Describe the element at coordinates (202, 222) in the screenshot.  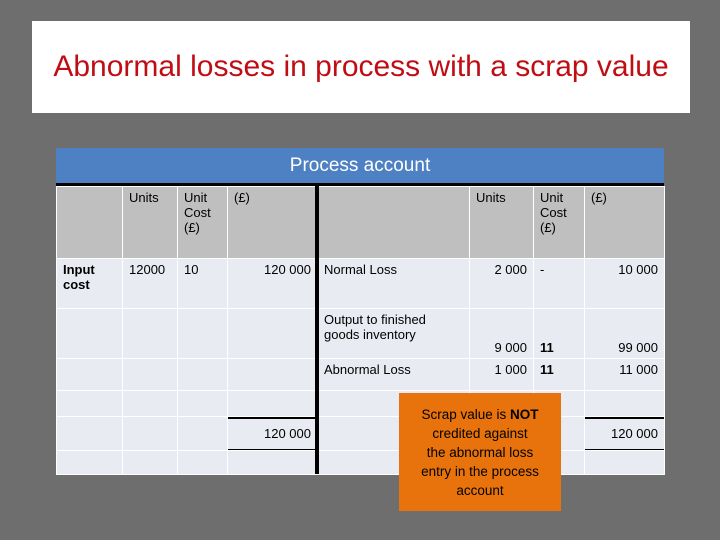
I see `debit-unit-cost-header: Unit Cost (£)` at that location.